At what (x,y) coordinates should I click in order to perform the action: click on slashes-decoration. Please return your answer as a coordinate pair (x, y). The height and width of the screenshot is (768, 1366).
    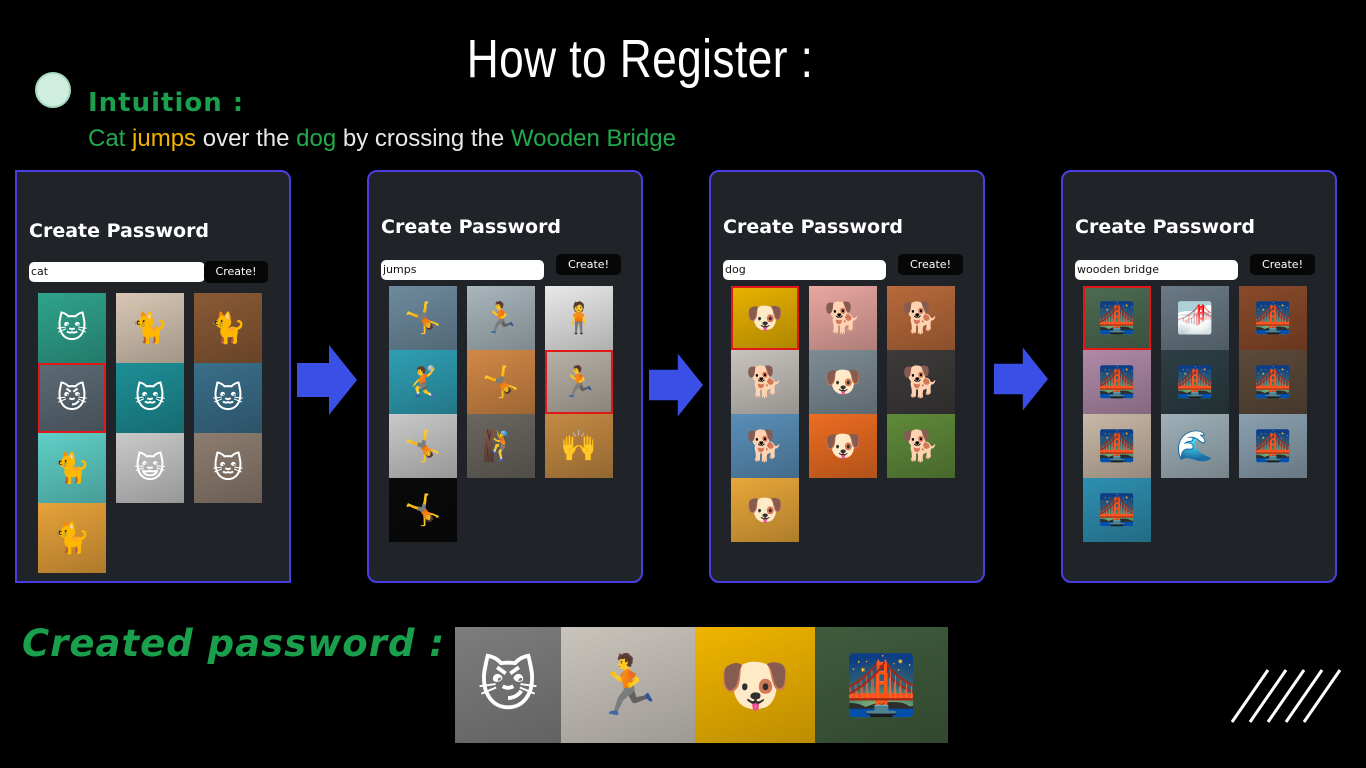
    Looking at the image, I should click on (1286, 696).